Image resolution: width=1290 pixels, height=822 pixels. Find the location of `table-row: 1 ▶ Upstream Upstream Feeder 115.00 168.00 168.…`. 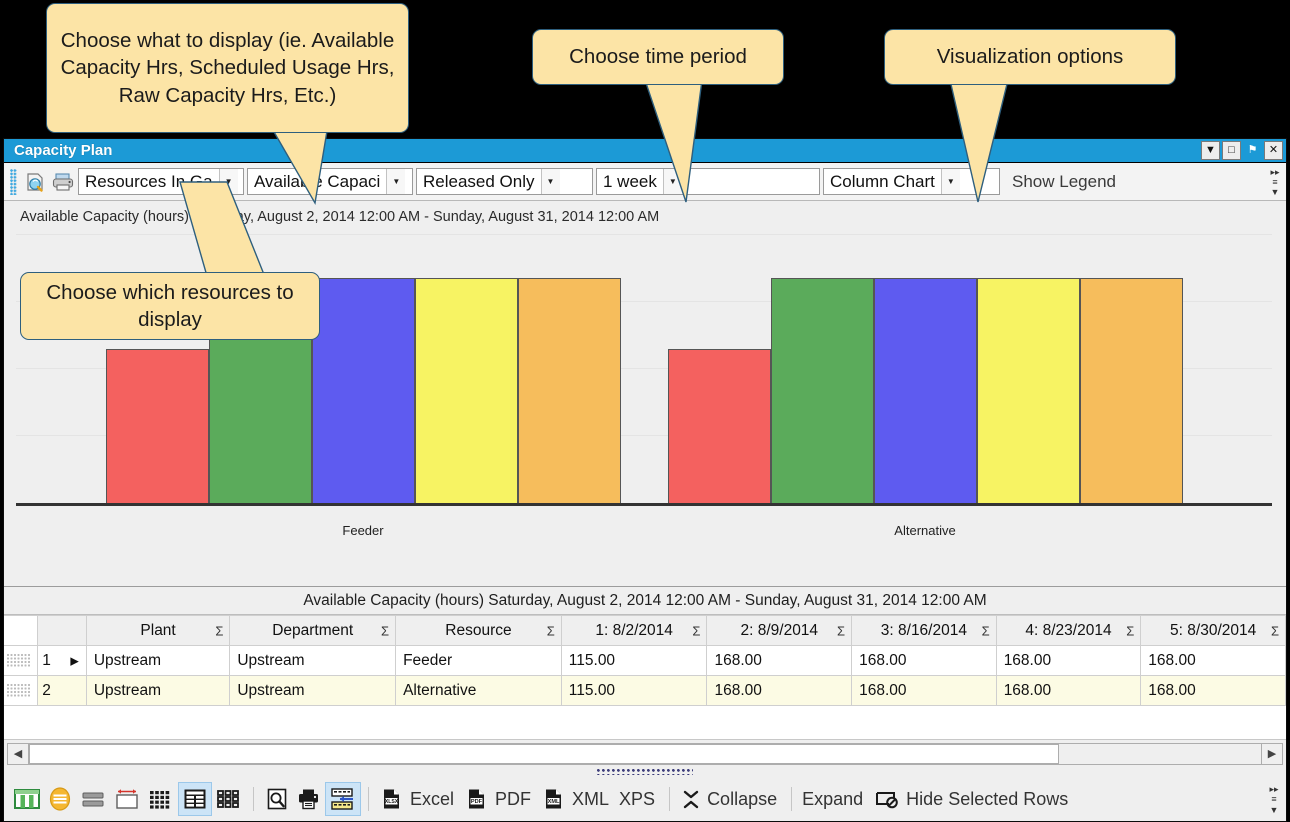

table-row: 1 ▶ Upstream Upstream Feeder 115.00 168.00 168.… is located at coordinates (645, 660).